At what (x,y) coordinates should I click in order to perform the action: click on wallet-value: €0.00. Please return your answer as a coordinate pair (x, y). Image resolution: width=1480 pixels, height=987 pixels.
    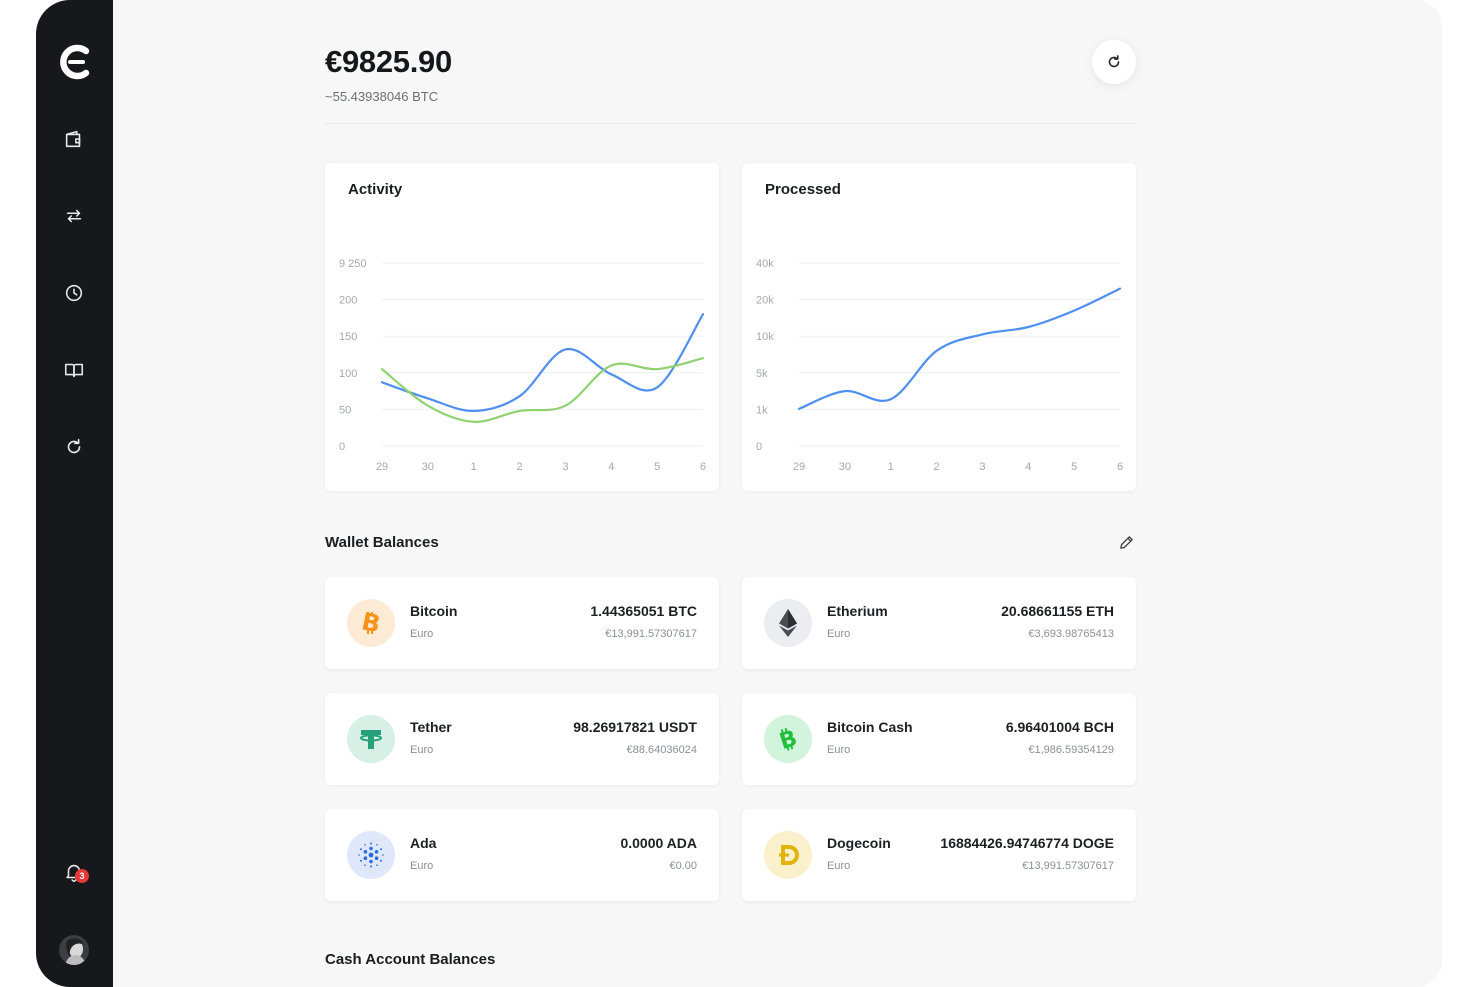
    Looking at the image, I should click on (683, 866).